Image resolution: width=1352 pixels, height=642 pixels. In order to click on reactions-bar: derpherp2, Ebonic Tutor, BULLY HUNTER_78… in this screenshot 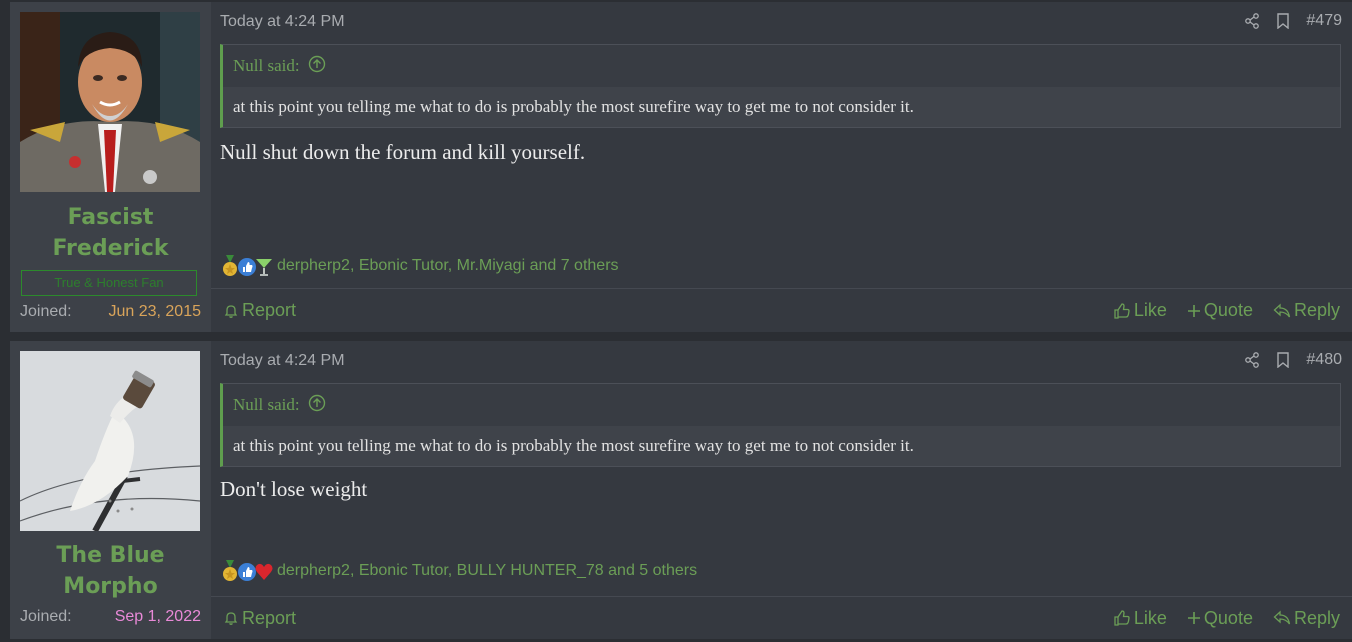, I will do `click(458, 571)`.